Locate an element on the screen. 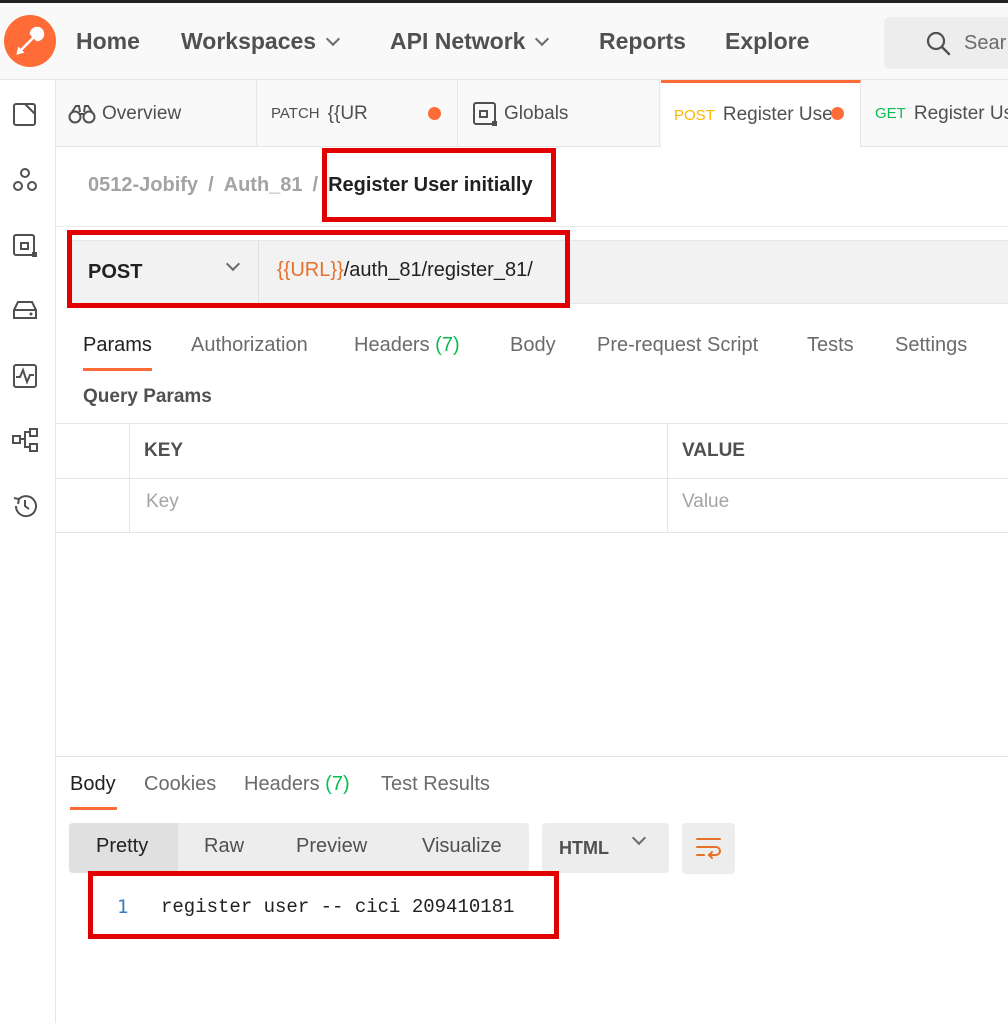  value-input: Value is located at coordinates (837, 505).